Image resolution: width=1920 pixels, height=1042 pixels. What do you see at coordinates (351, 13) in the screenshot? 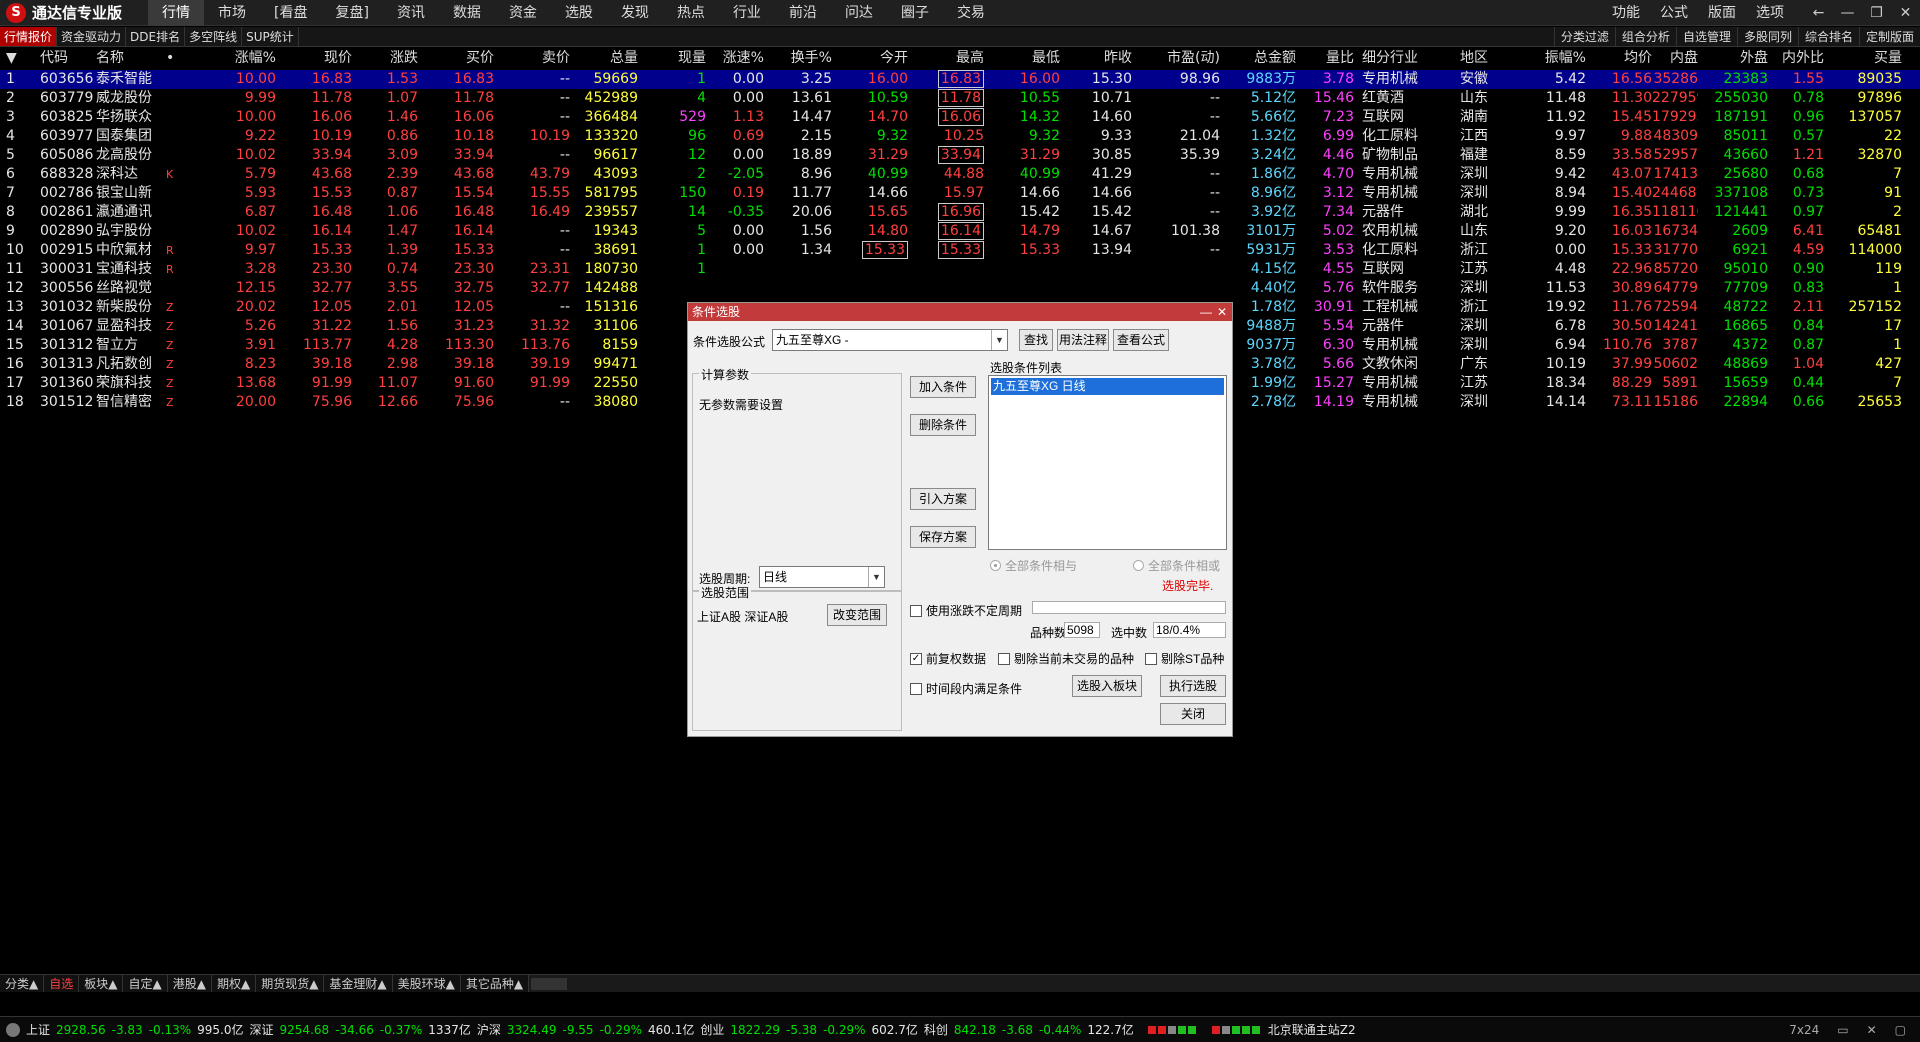
I see `menu-item: 复盘]` at bounding box center [351, 13].